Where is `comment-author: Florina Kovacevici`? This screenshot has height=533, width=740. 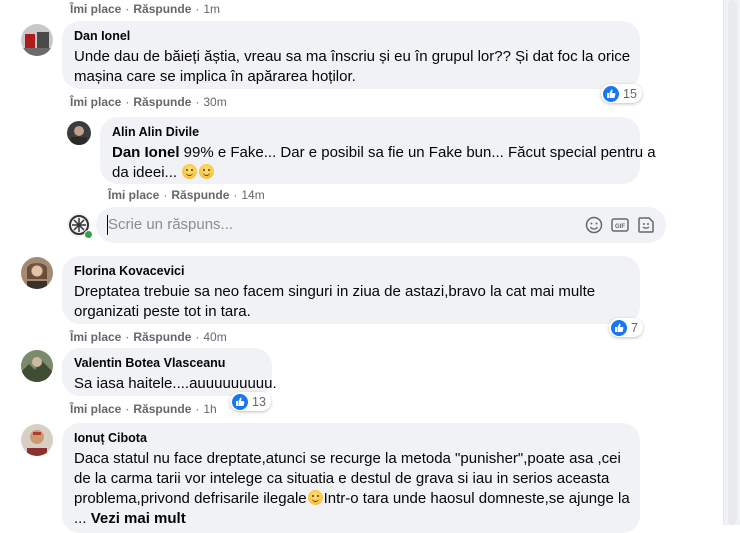
comment-author: Florina Kovacevici is located at coordinates (351, 271).